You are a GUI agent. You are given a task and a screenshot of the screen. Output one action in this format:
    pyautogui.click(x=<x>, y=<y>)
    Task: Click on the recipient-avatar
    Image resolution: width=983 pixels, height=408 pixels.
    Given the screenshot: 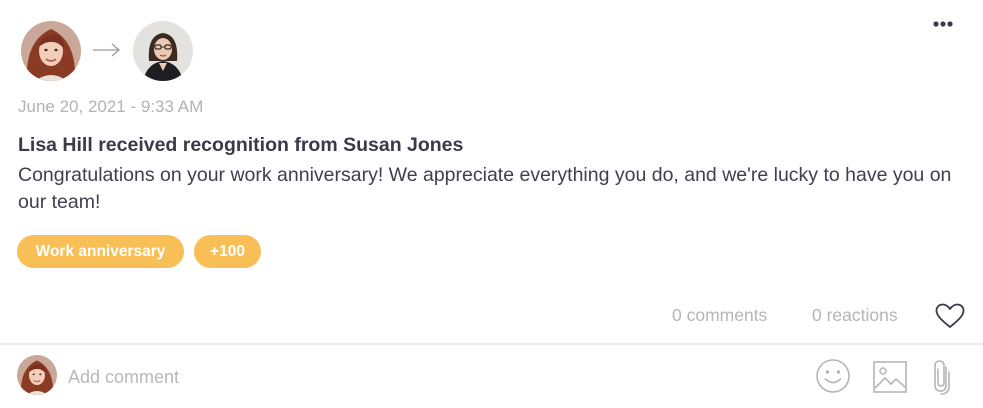 What is the action you would take?
    pyautogui.click(x=163, y=51)
    